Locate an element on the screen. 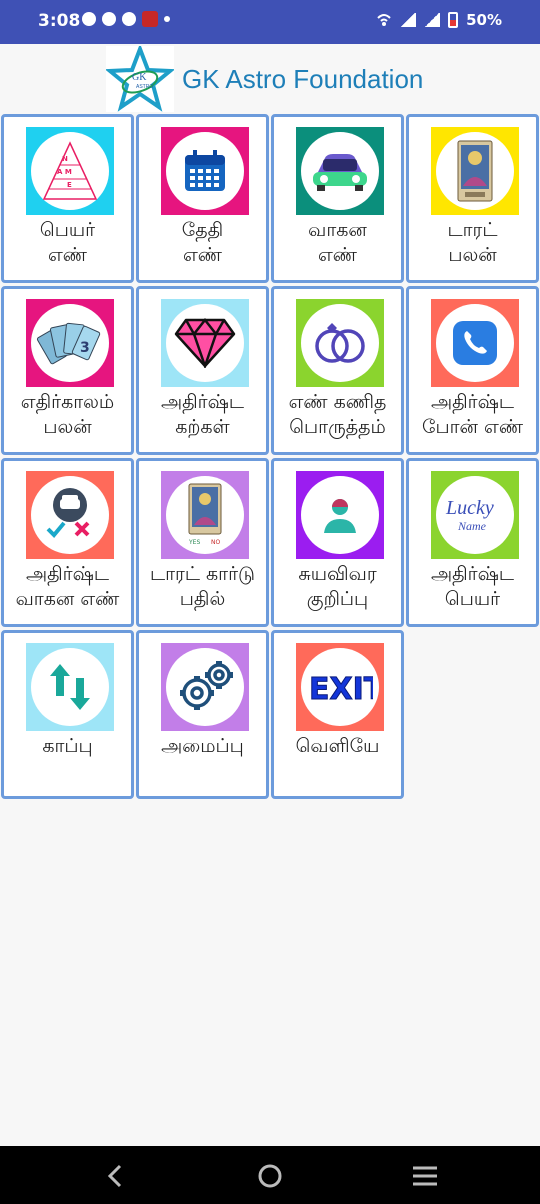  back-icon is located at coordinates (114, 1176).